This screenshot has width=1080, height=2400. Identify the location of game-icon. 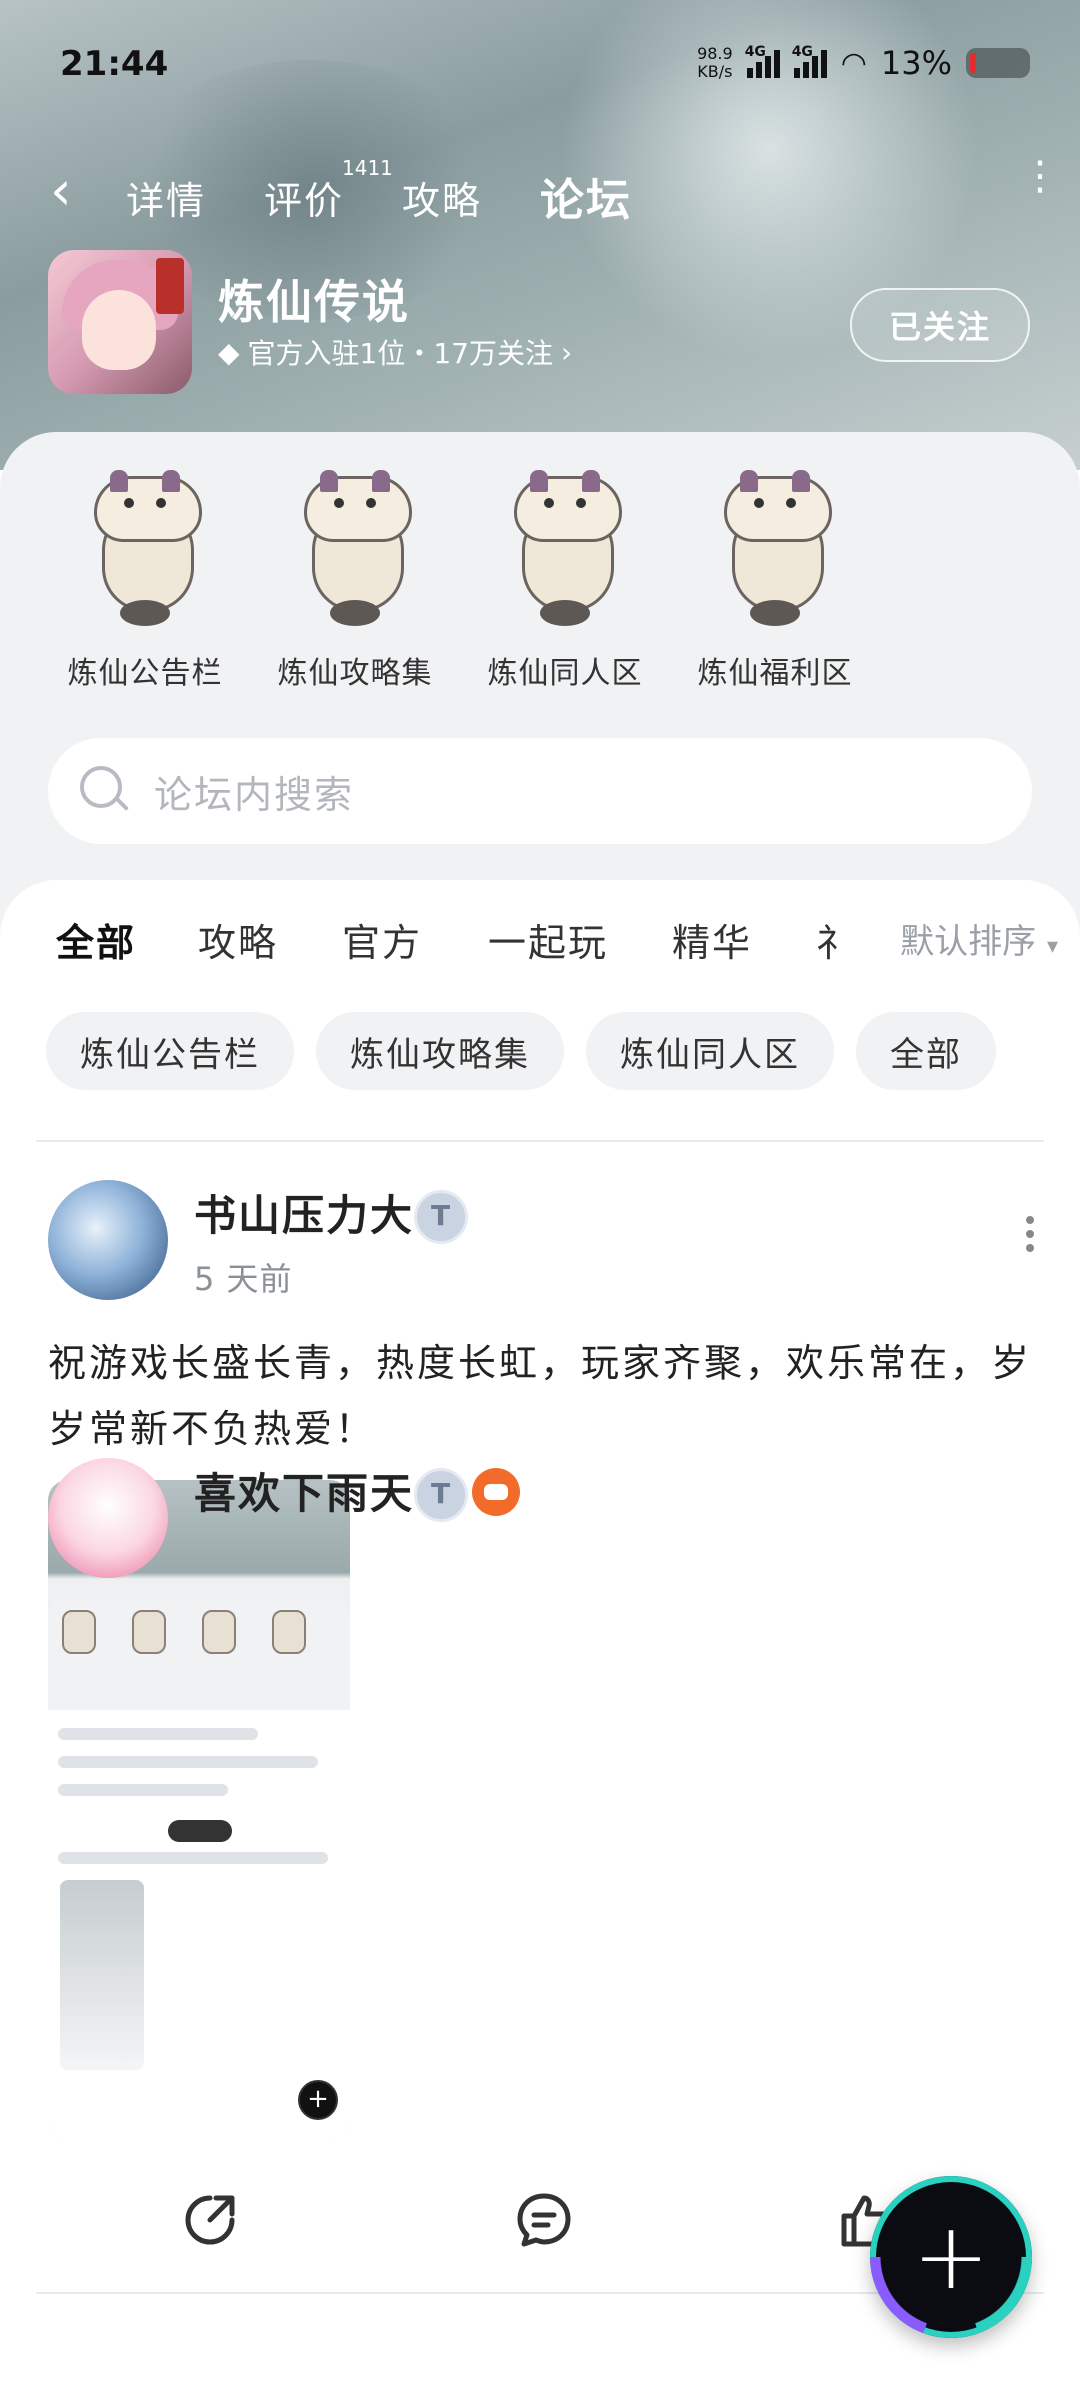
(120, 322).